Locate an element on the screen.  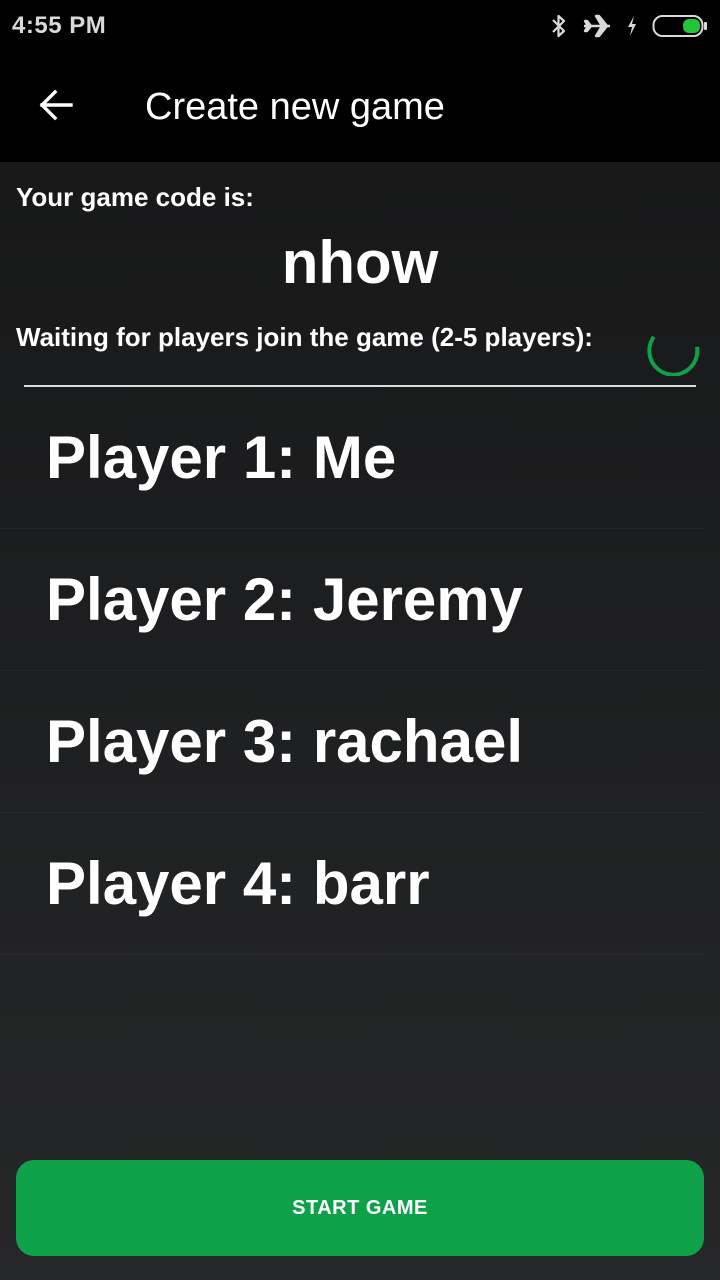
game-code: nhow is located at coordinates (360, 262).